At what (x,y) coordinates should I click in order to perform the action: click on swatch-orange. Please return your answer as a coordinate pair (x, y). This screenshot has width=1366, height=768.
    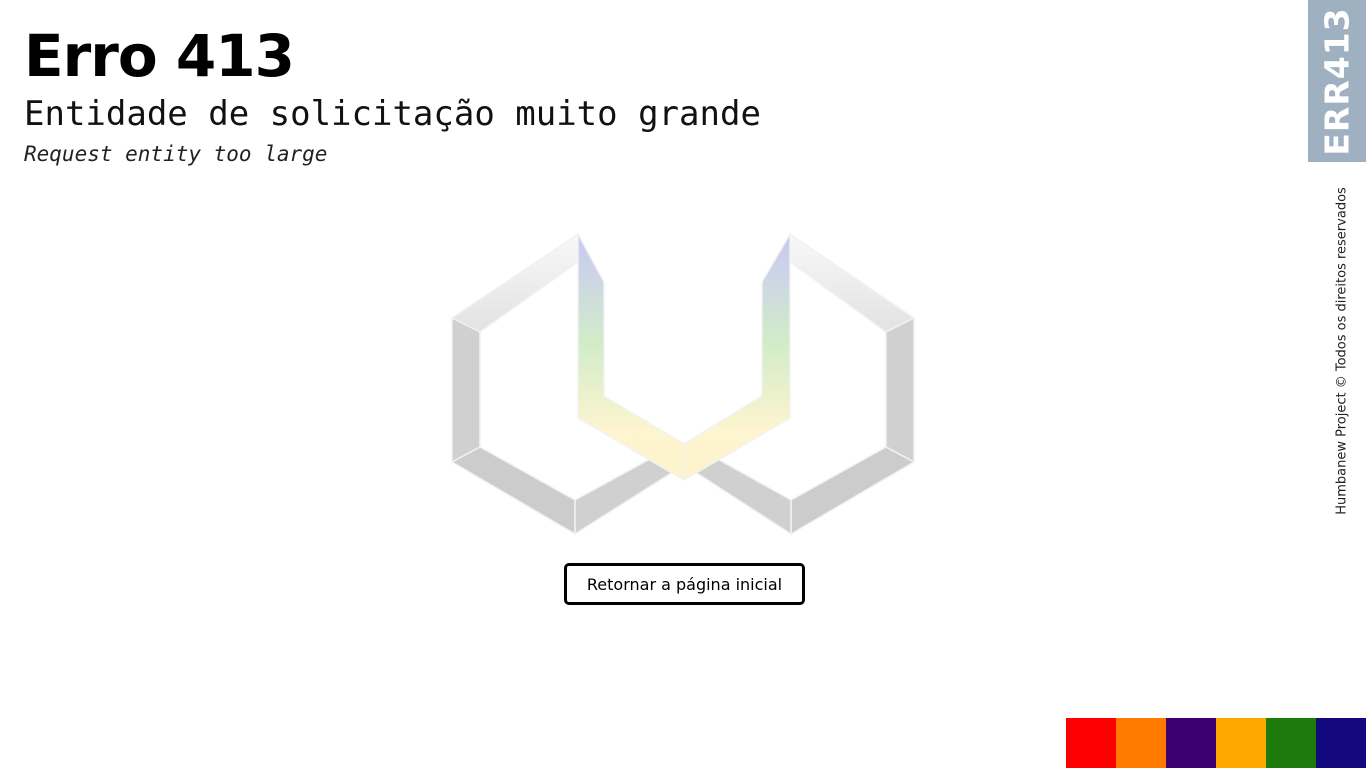
    Looking at the image, I should click on (1141, 743).